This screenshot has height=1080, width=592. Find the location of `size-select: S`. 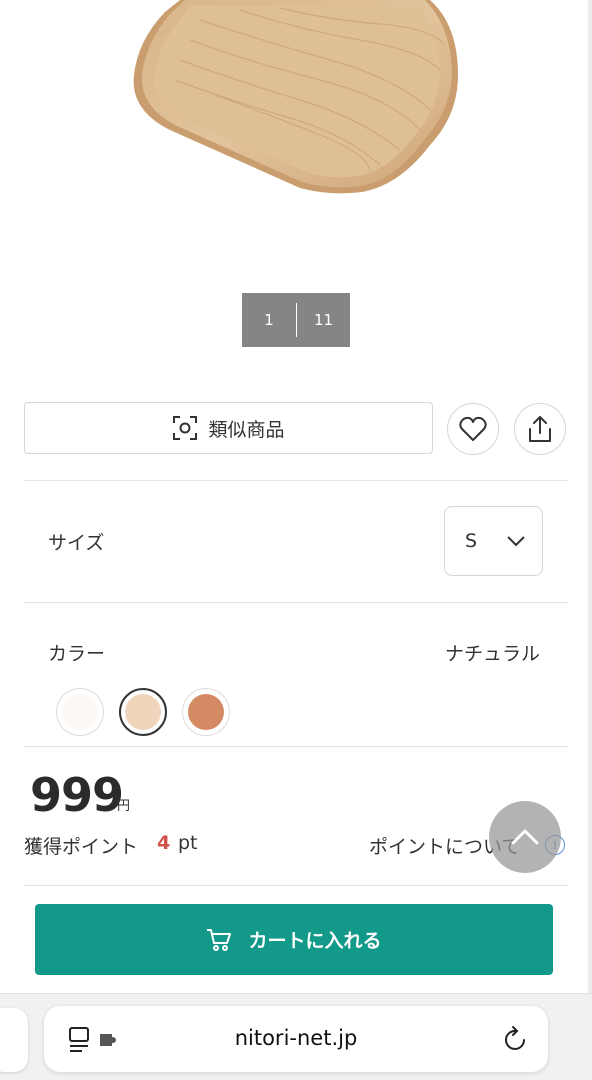

size-select: S is located at coordinates (493, 541).